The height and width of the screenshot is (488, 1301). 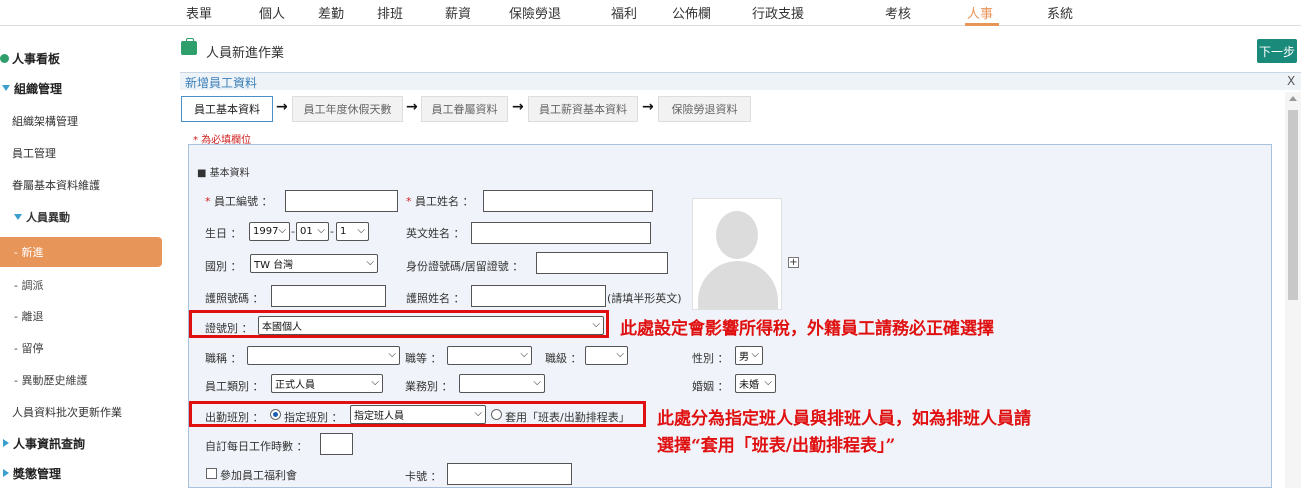 What do you see at coordinates (496, 414) in the screenshot?
I see `shift-schedule-radio` at bounding box center [496, 414].